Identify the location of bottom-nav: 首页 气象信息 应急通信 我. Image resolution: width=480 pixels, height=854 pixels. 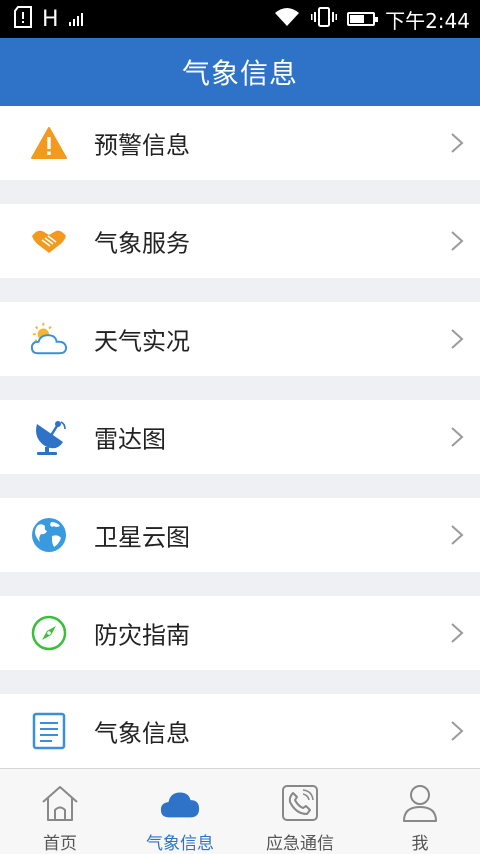
(240, 811).